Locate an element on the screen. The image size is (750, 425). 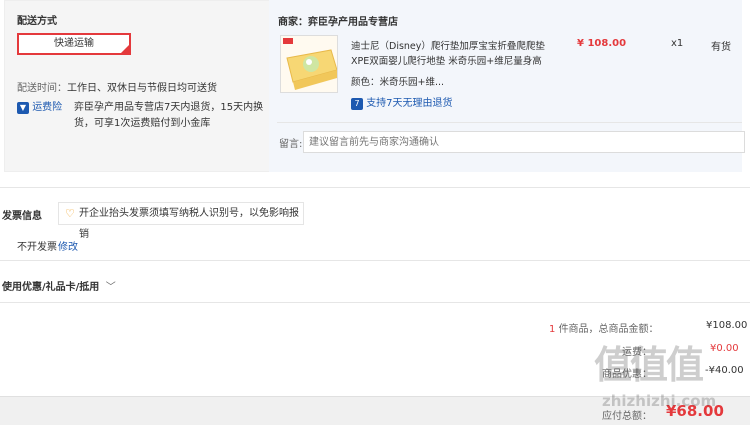
delivery-time: 配送时间：工作日、双休日与节假日均可送货 is located at coordinates (117, 86).